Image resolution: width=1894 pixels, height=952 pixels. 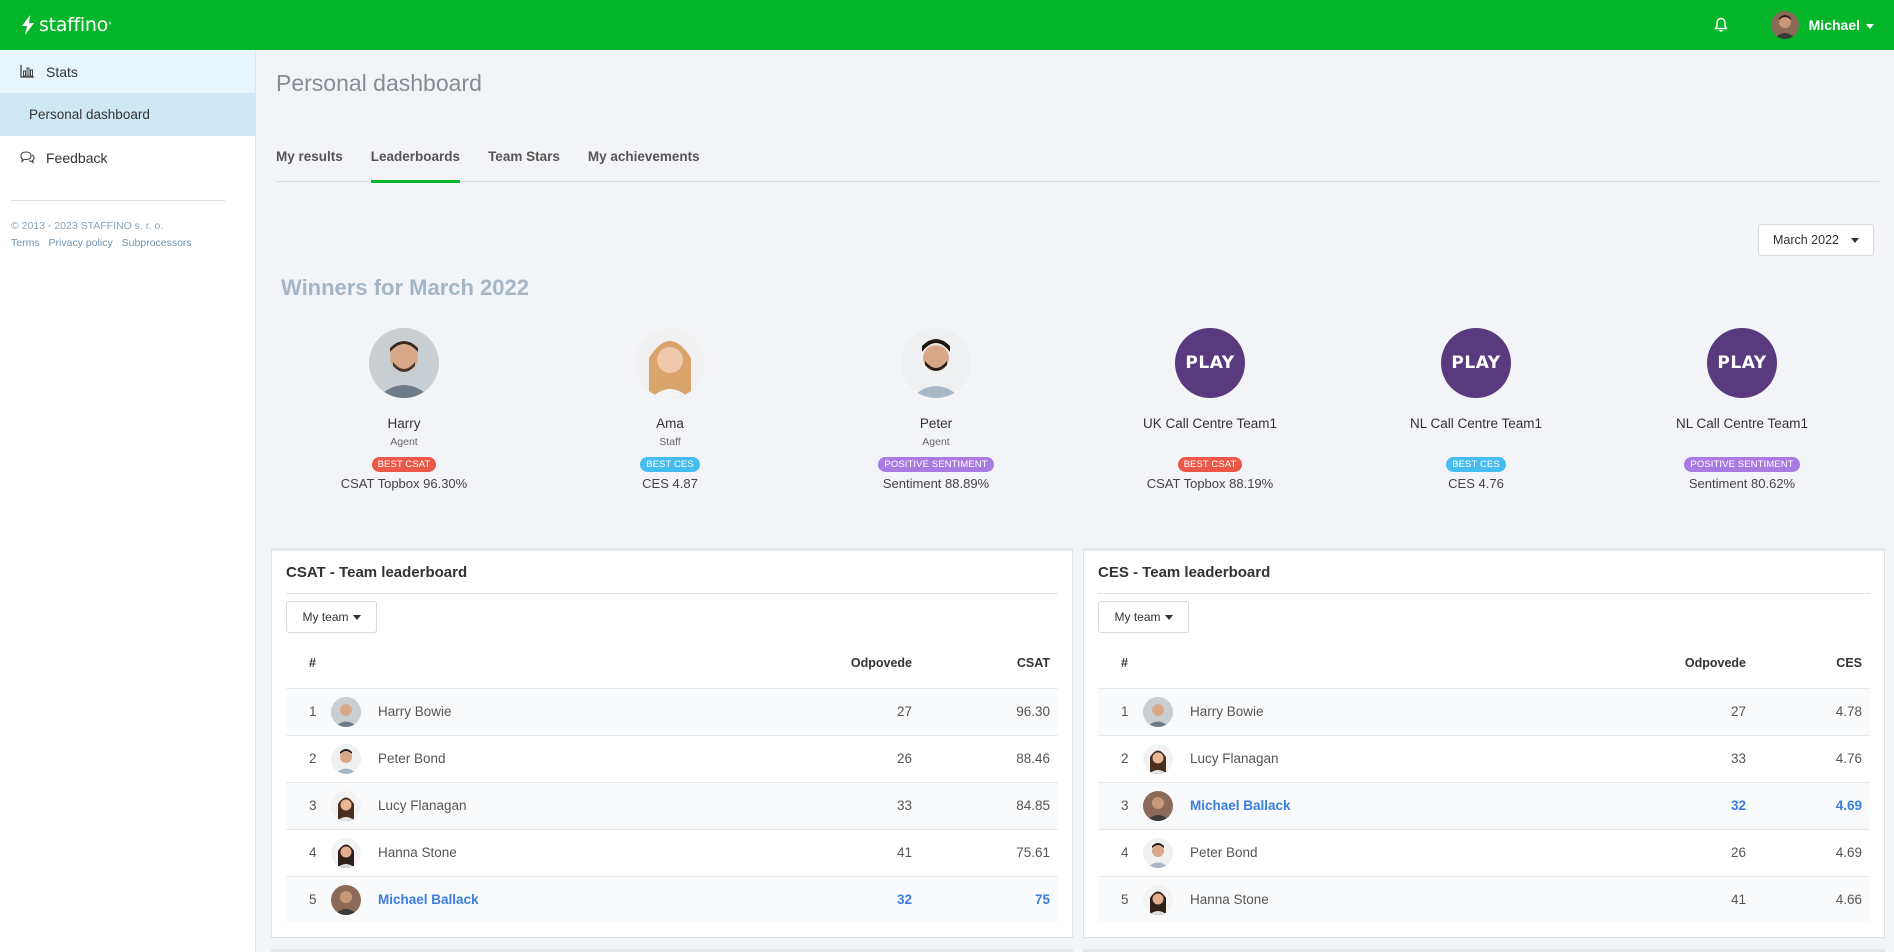 What do you see at coordinates (672, 758) in the screenshot?
I see `table-row: 2 Peter Bond 26 88.46` at bounding box center [672, 758].